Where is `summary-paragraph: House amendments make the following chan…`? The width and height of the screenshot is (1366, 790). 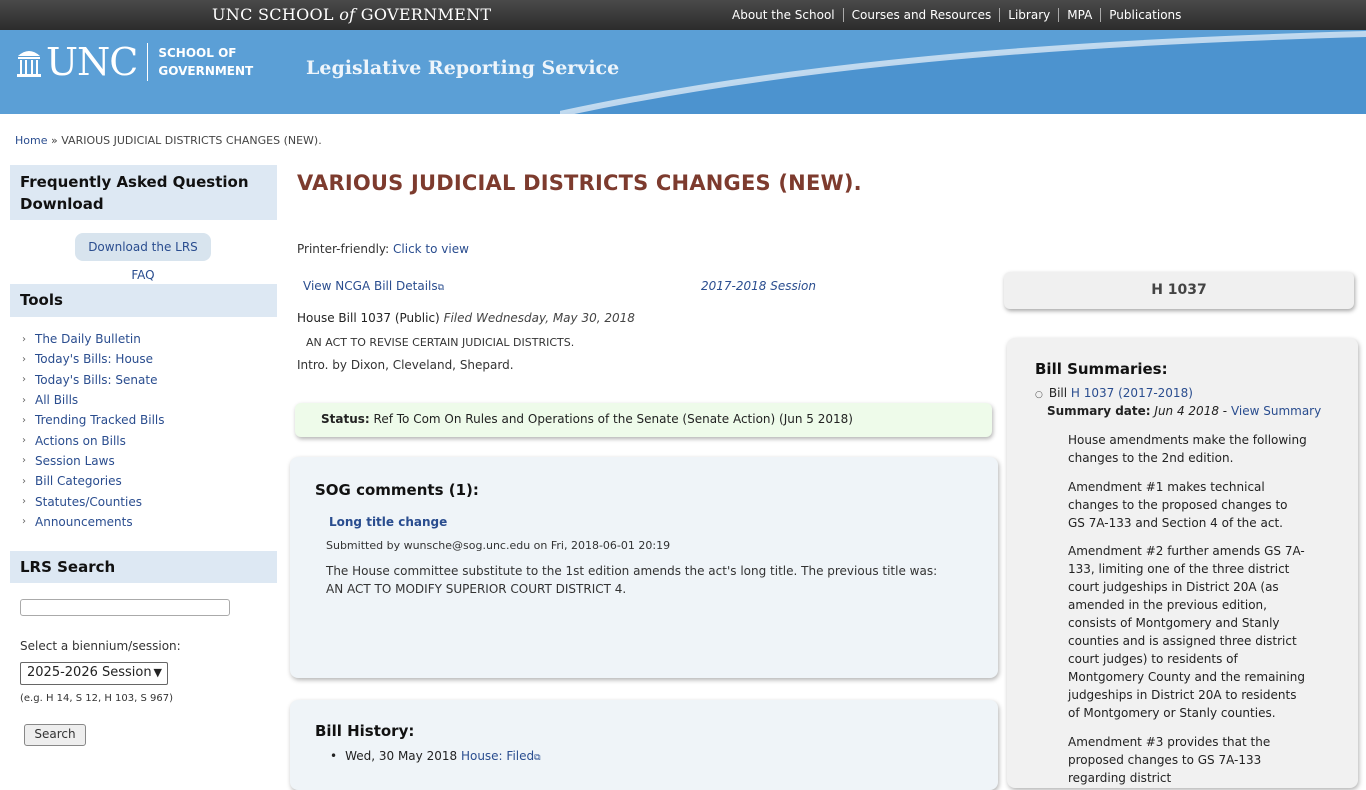
summary-paragraph: House amendments make the following chan… is located at coordinates (1187, 449).